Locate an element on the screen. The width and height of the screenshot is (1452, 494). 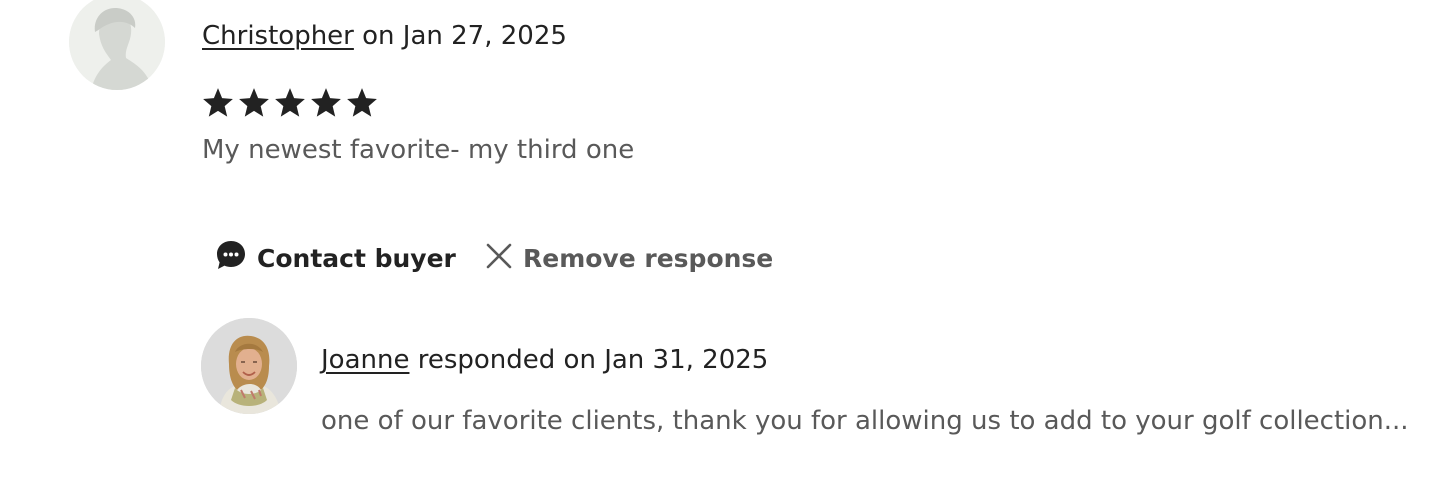
person-silhouette-icon is located at coordinates (117, 45).